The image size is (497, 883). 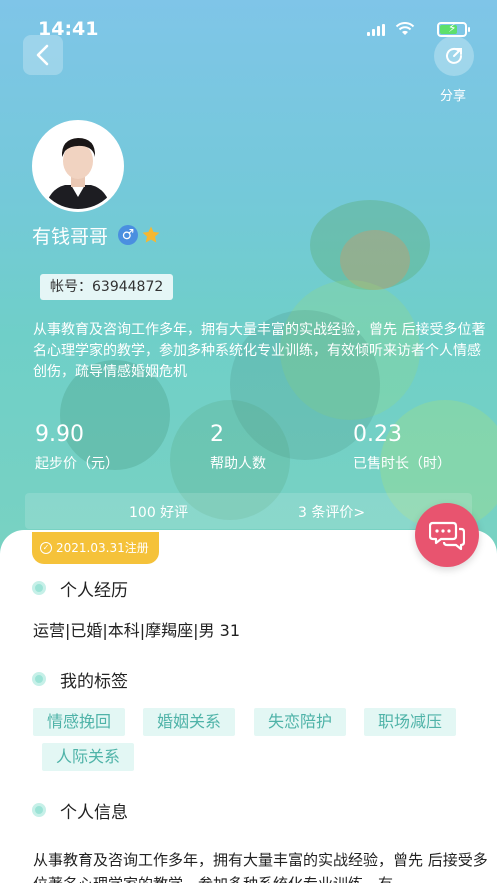 I want to click on user-name: 有钱哥哥, so click(x=70, y=236).